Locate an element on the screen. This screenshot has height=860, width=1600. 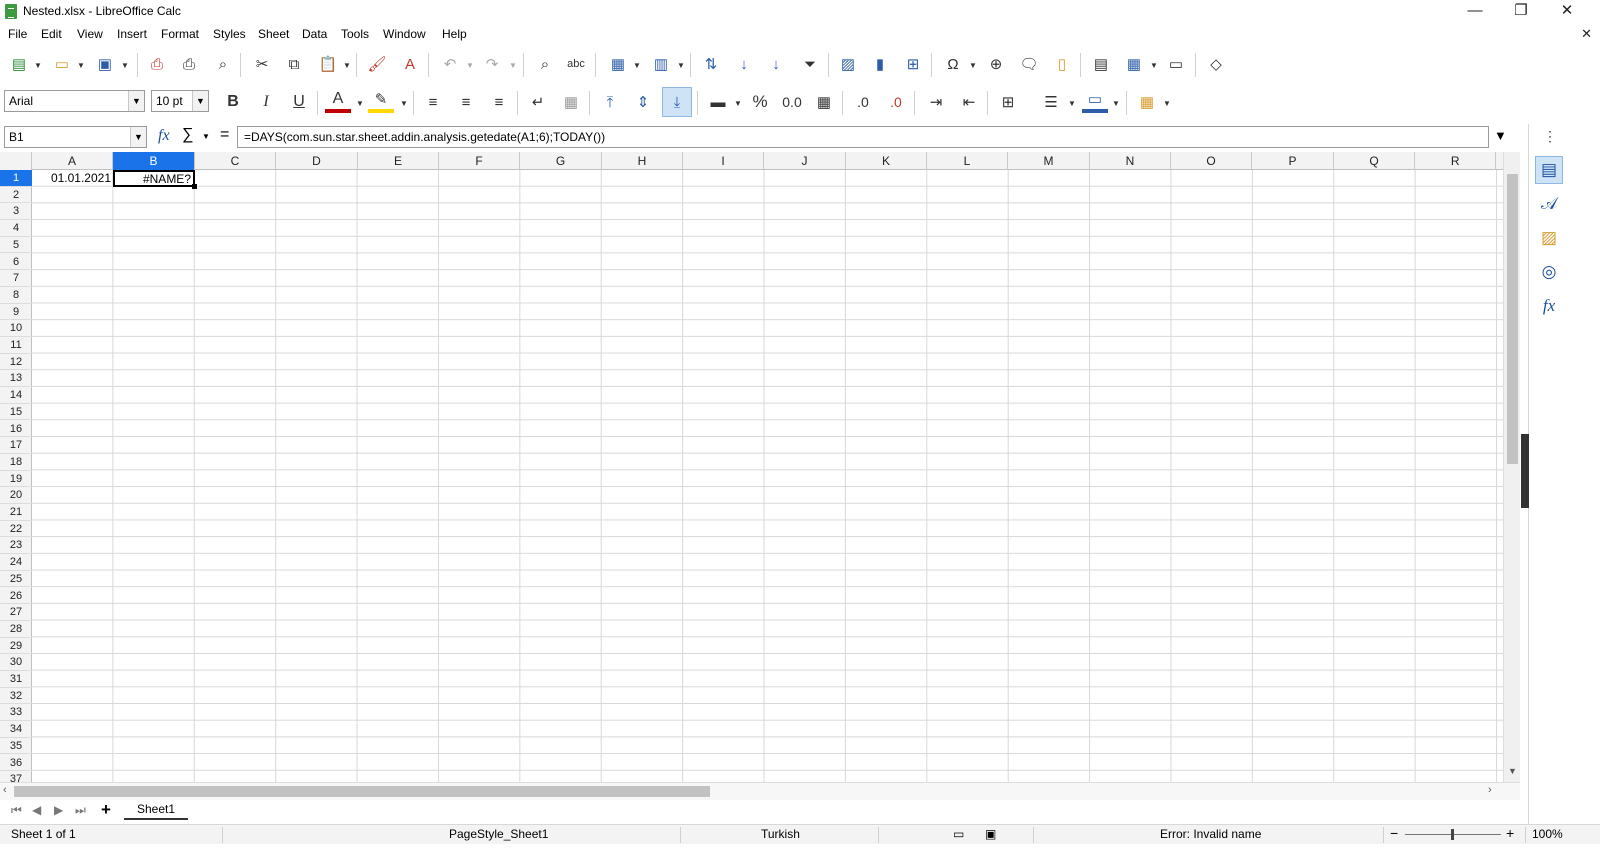
row-header-34: 34 is located at coordinates (16, 729).